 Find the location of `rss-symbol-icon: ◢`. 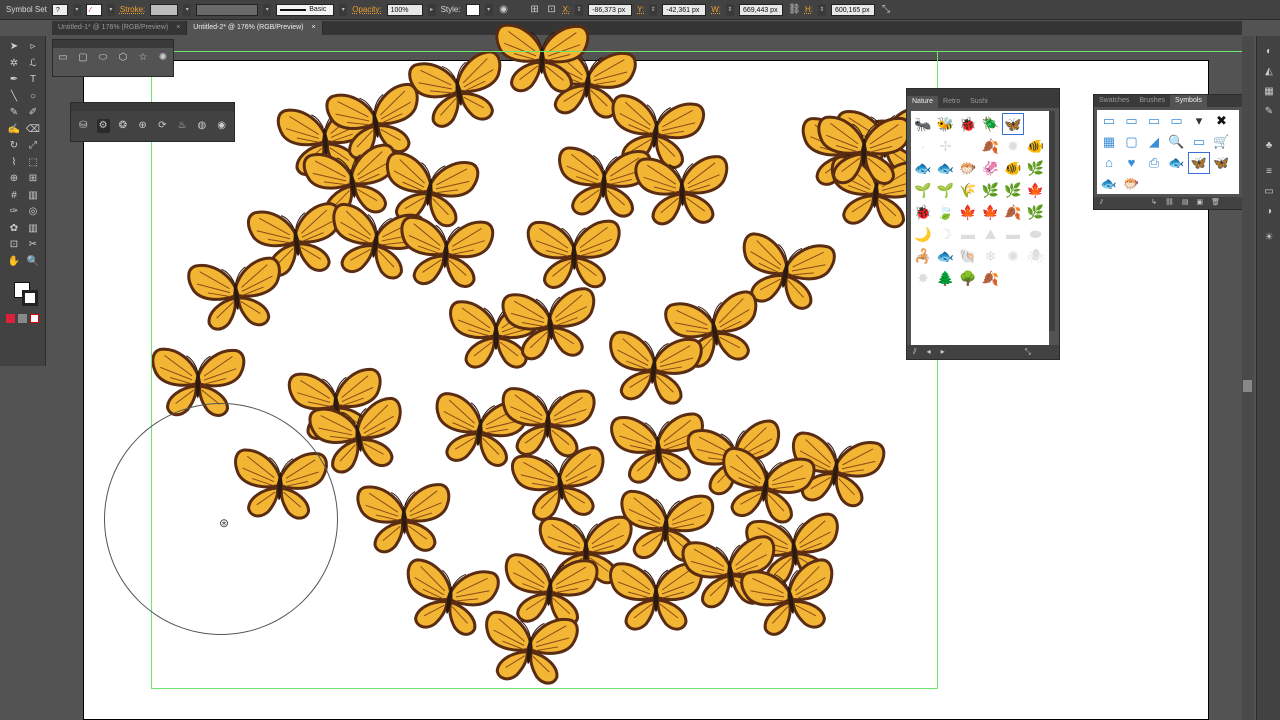

rss-symbol-icon: ◢ is located at coordinates (1154, 142).